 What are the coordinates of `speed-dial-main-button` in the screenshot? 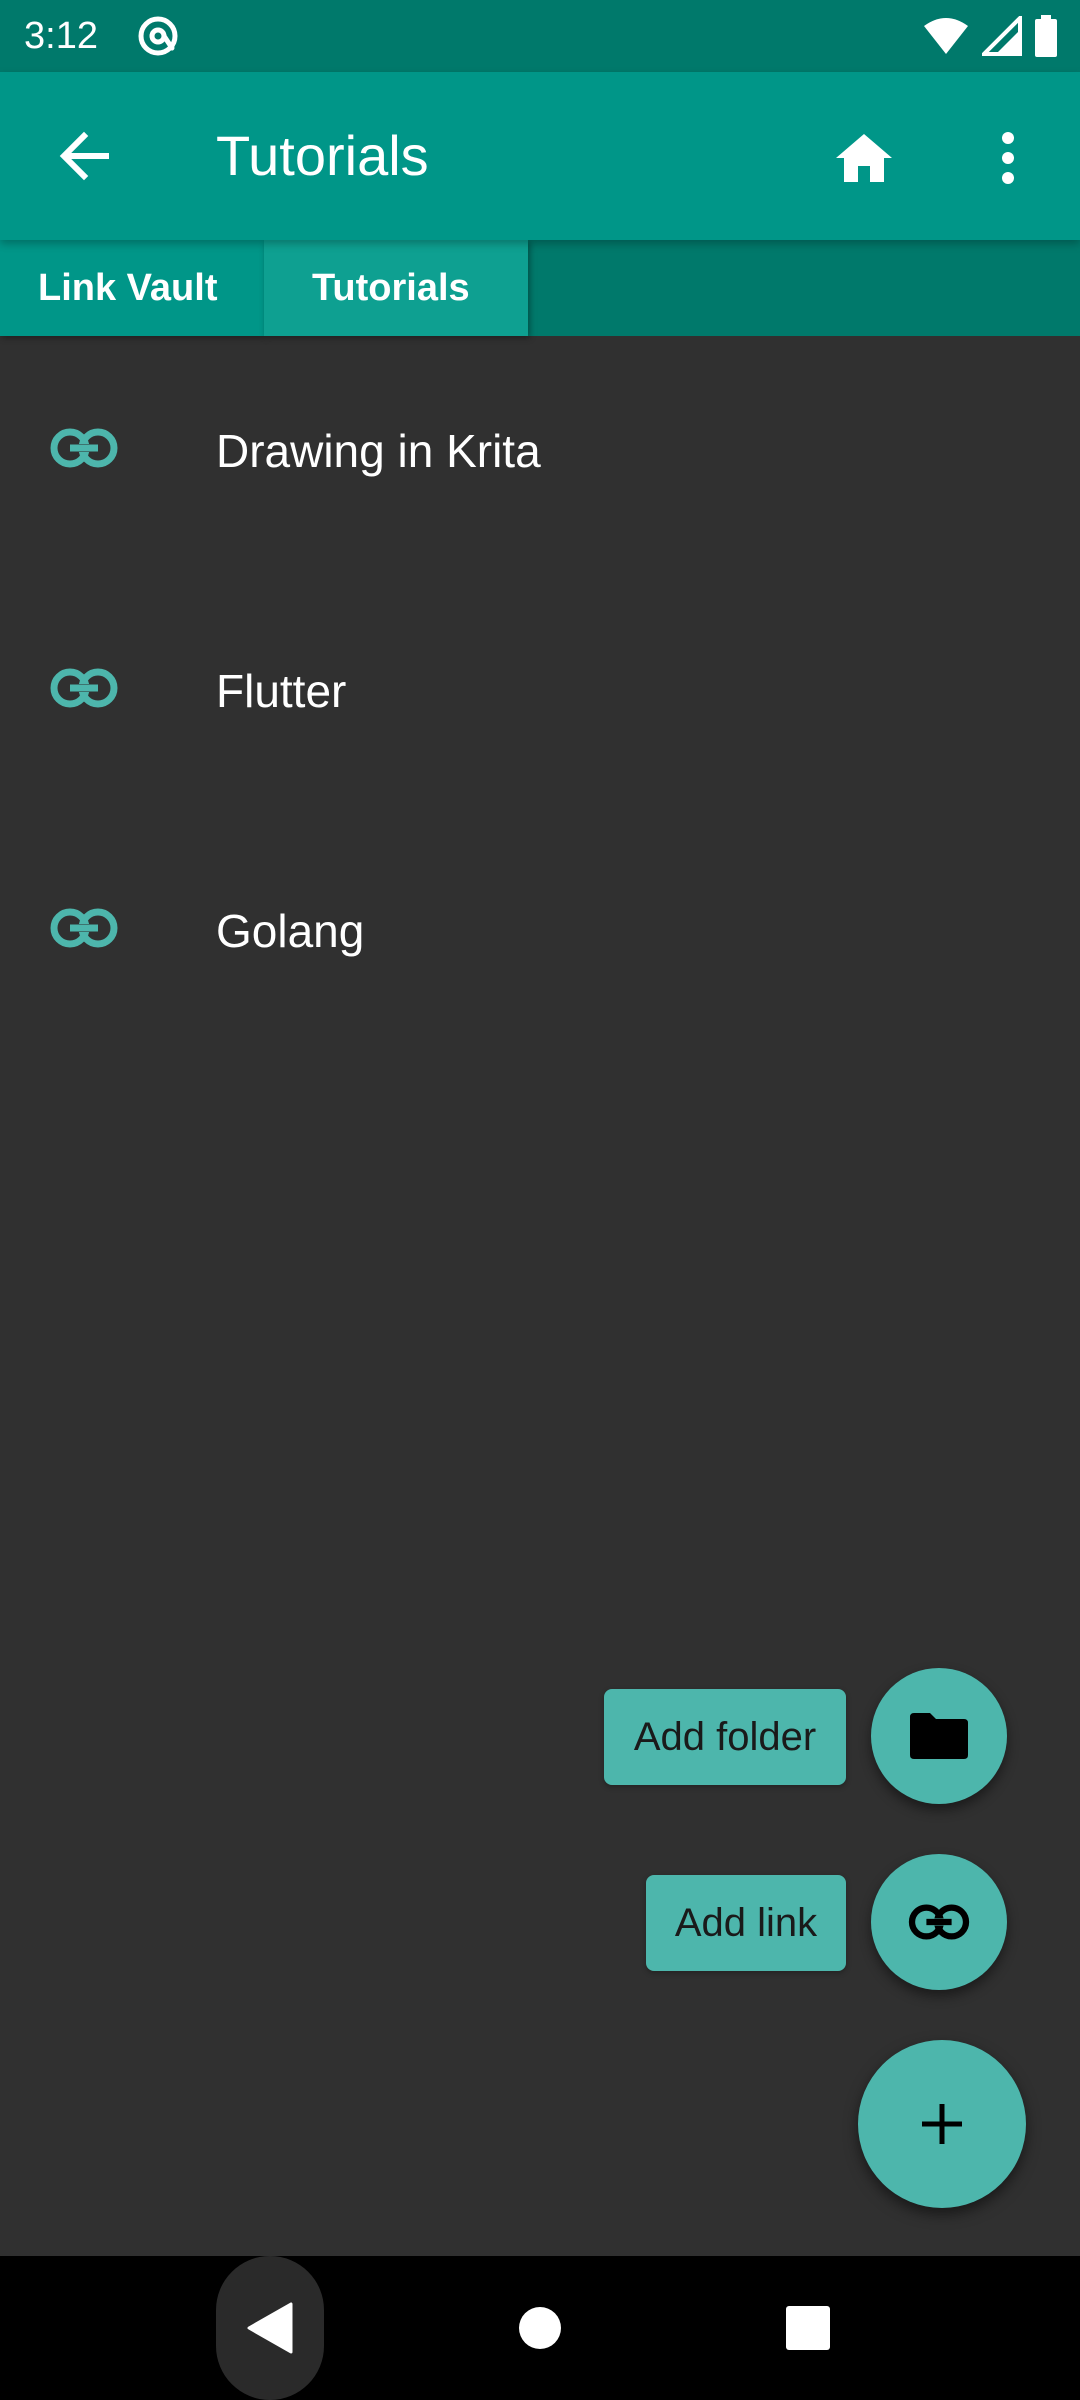 It's located at (942, 2124).